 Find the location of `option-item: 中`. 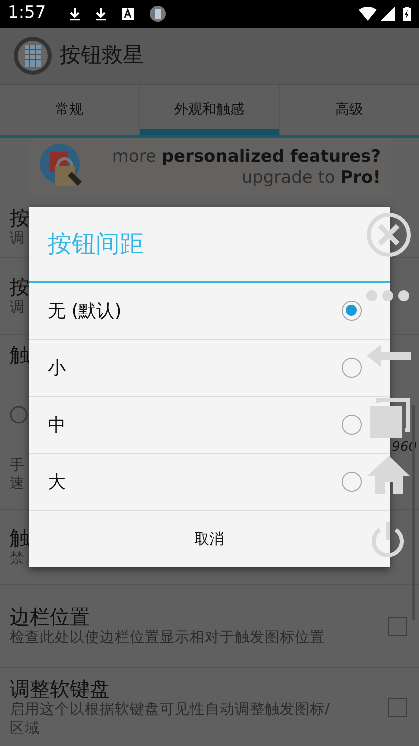

option-item: 中 is located at coordinates (197, 425).